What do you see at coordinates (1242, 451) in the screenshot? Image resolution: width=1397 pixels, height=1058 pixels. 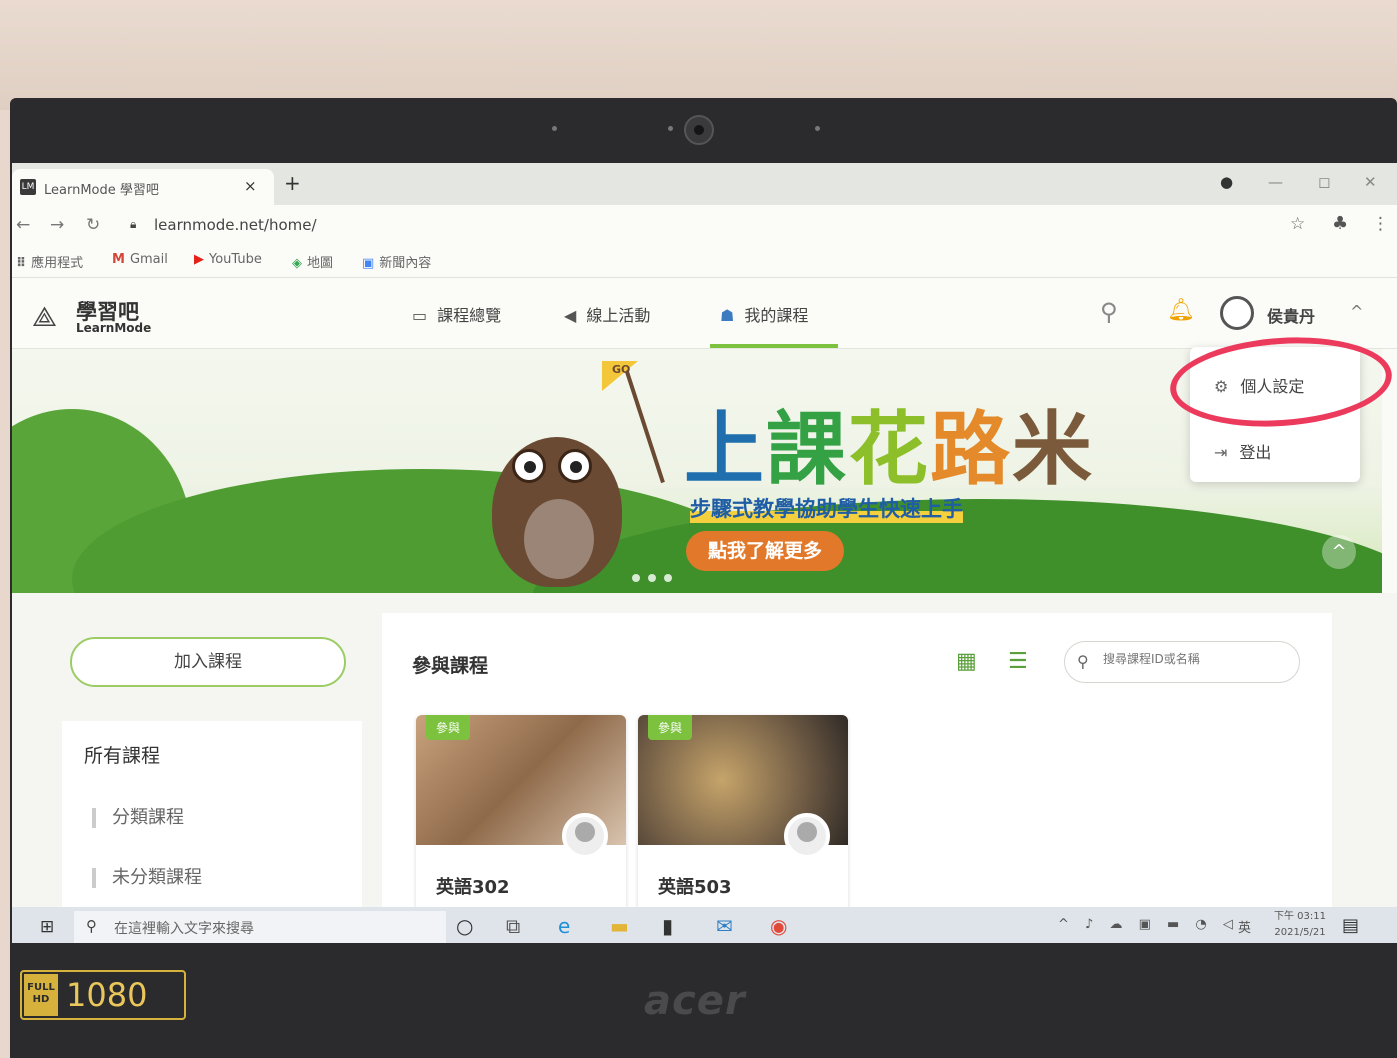 I see `logout-menu-item: ⇥ 登出` at bounding box center [1242, 451].